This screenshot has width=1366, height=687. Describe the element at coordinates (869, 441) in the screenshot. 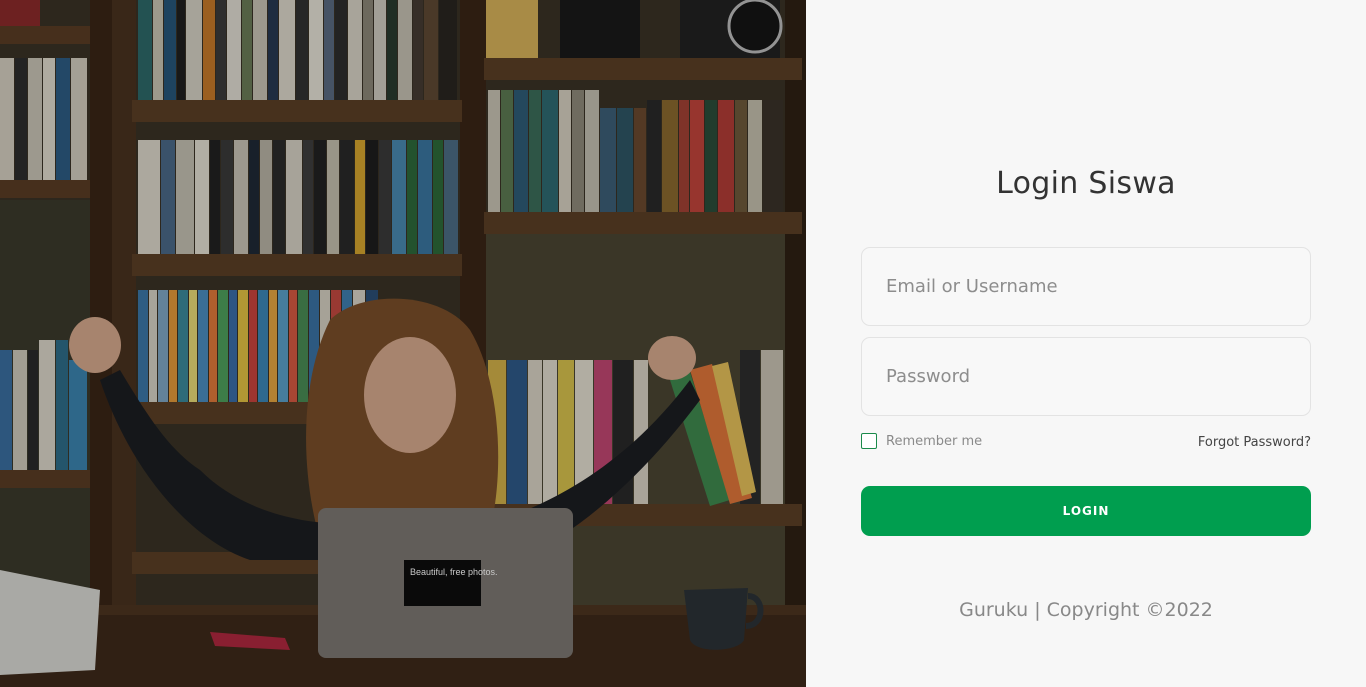

I see `remember-me-checkbox` at that location.